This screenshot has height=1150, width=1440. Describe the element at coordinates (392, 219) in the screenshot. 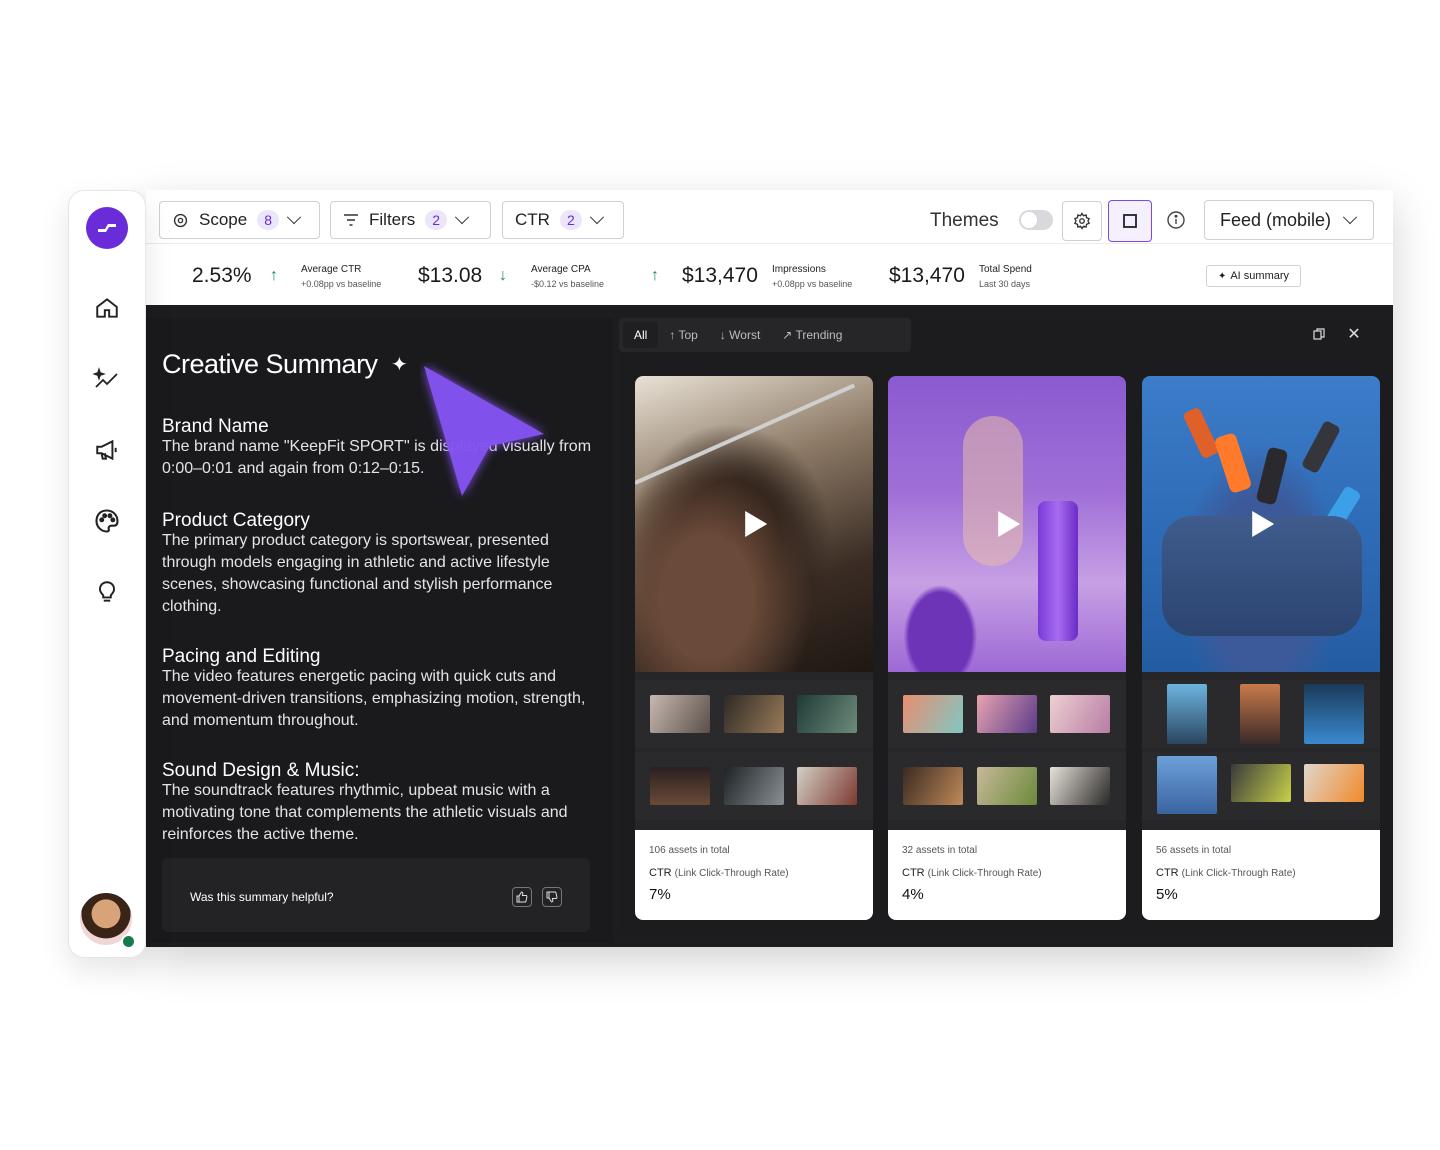

I see `filters-label: Filters` at that location.